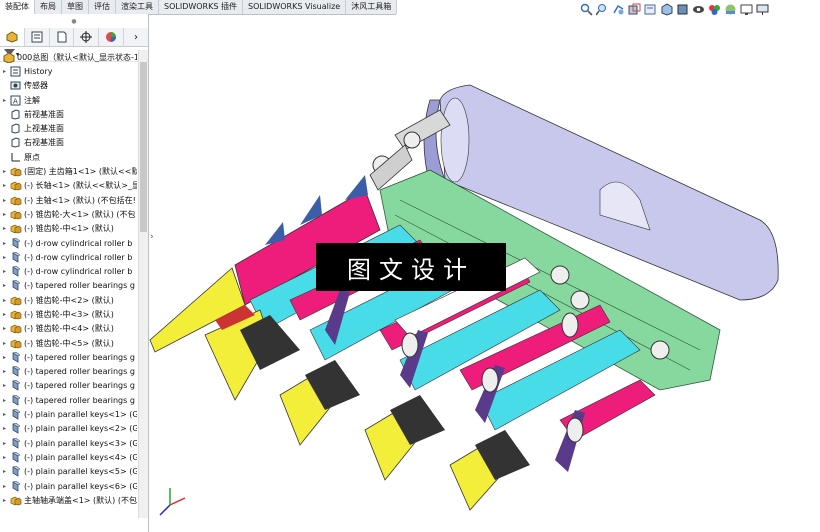  I want to click on plane-icon, so click(15, 128).